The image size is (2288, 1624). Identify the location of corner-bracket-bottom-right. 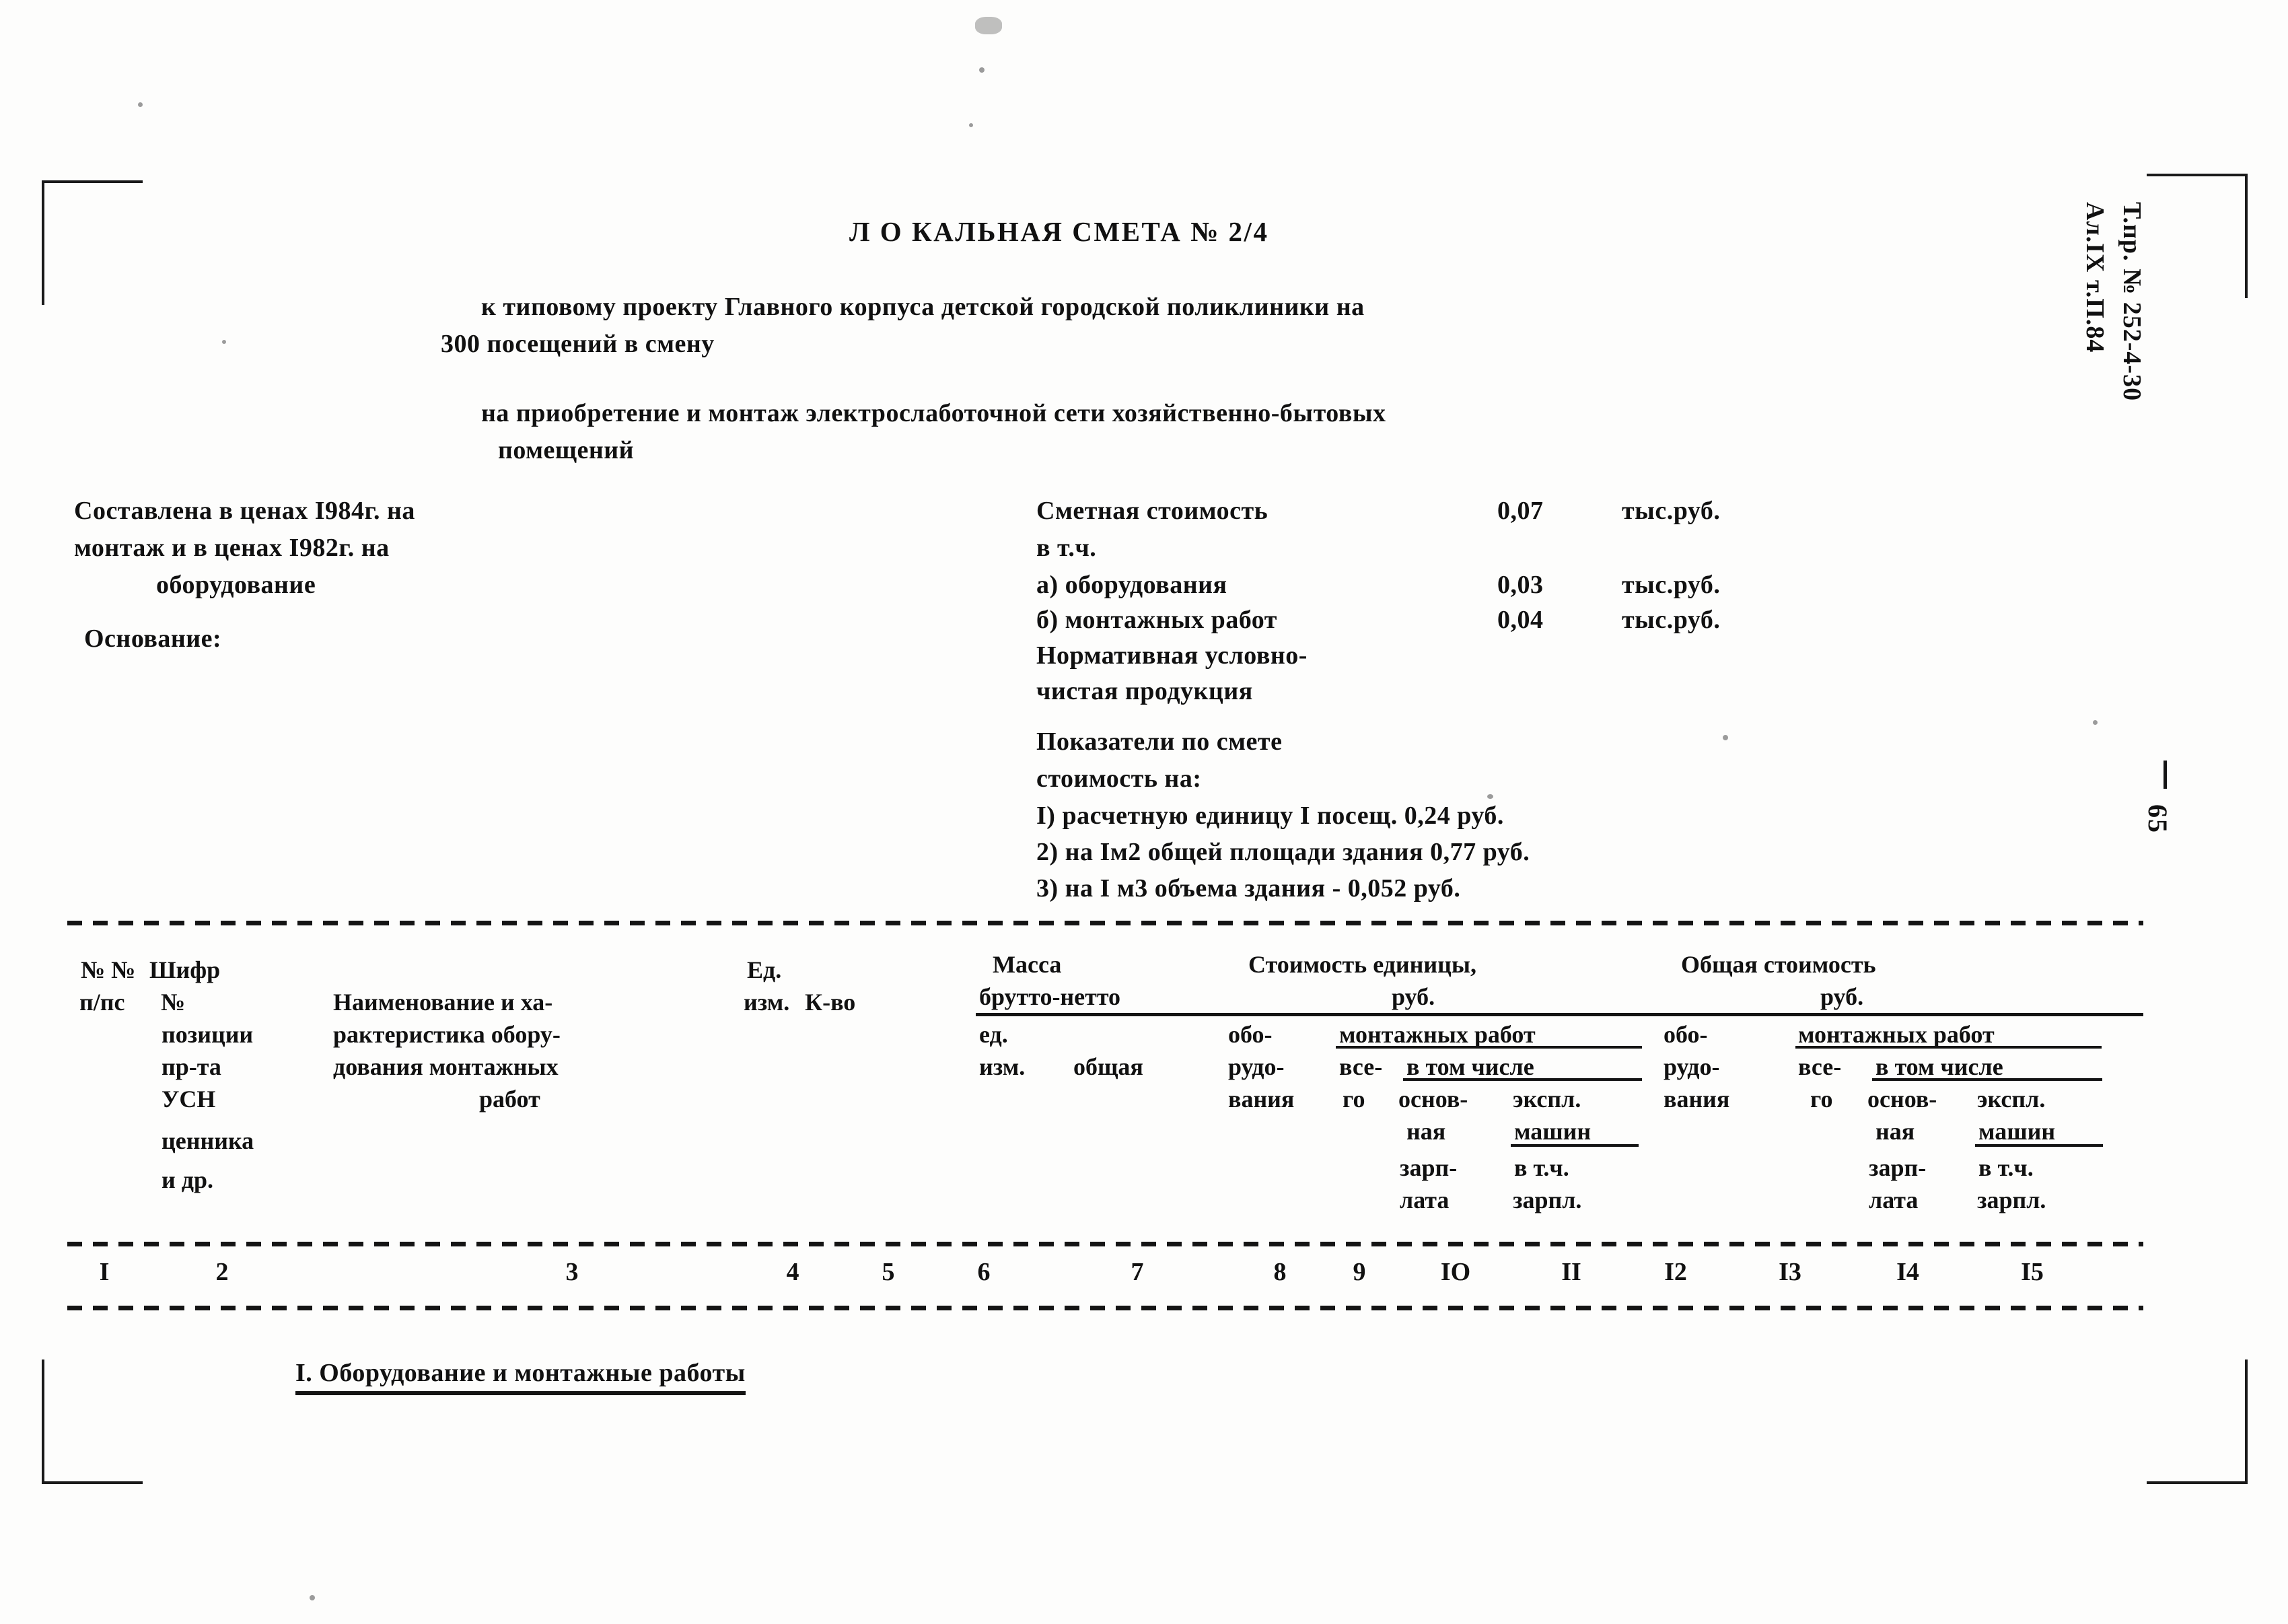
(2197, 1422).